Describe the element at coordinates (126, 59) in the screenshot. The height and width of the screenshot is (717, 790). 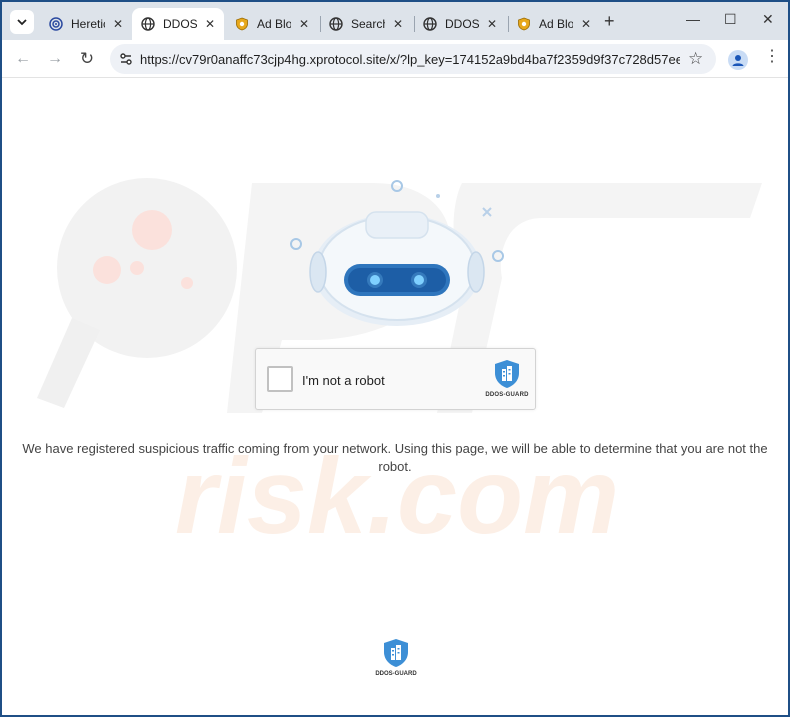
I see `site-info-icon` at that location.